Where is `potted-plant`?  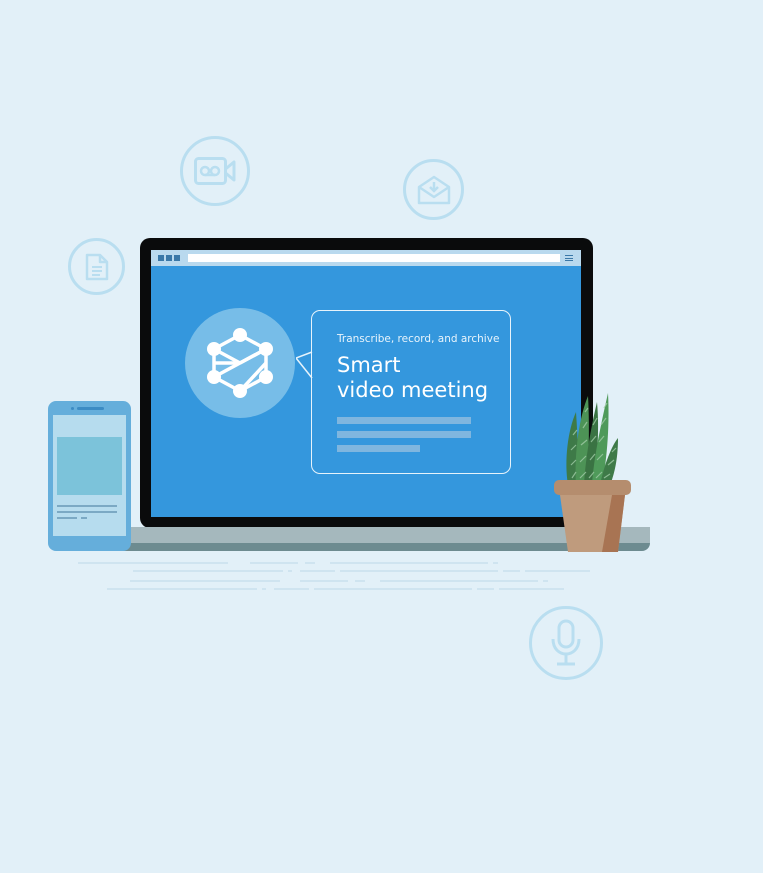
potted-plant is located at coordinates (592, 472).